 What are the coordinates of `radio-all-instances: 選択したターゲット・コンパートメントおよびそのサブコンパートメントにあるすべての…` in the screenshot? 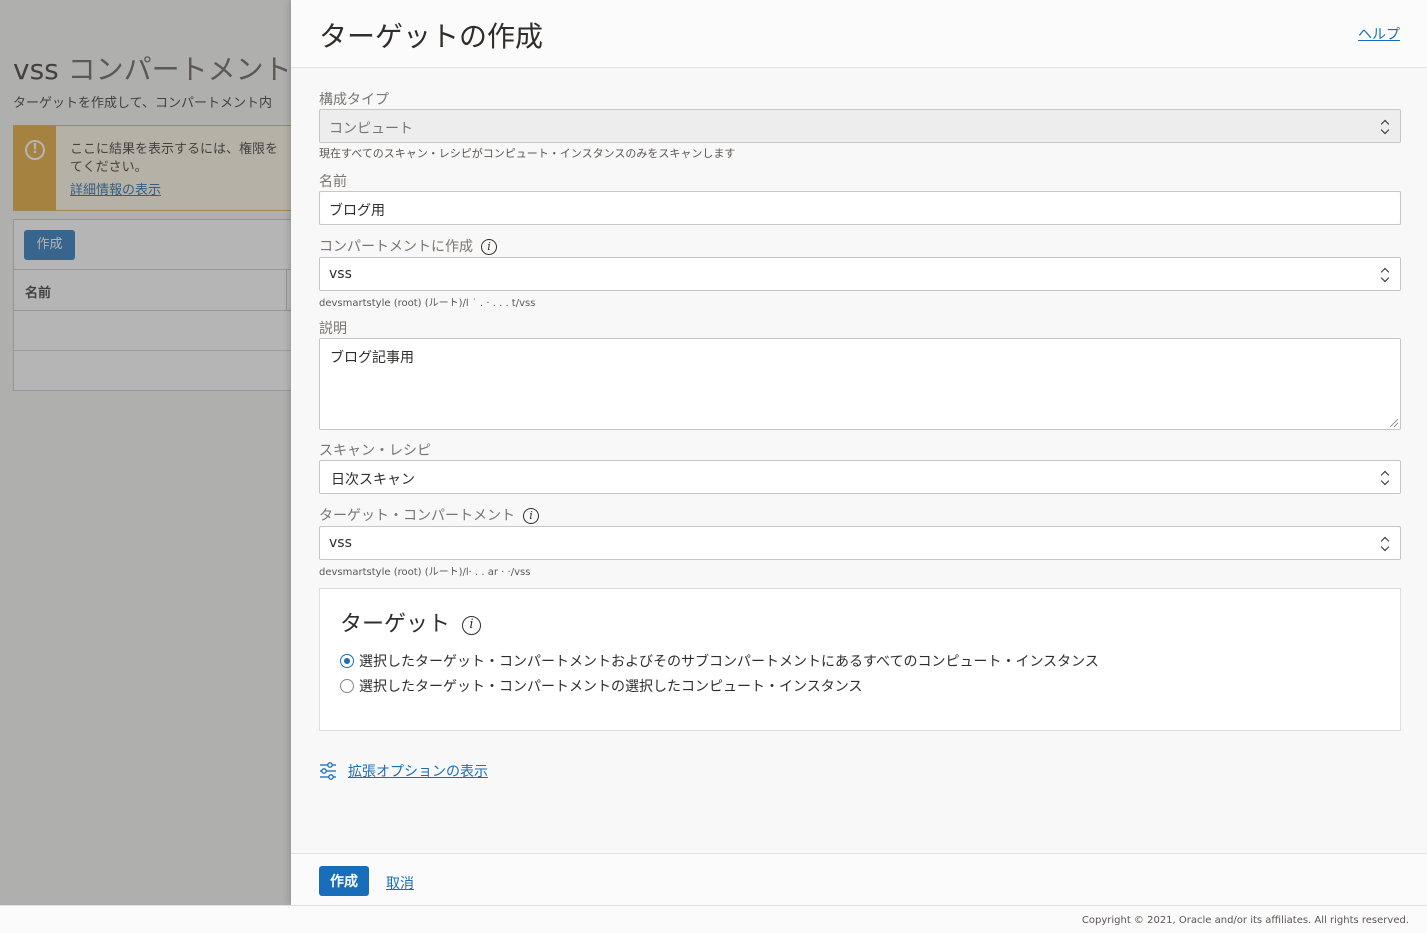 It's located at (719, 661).